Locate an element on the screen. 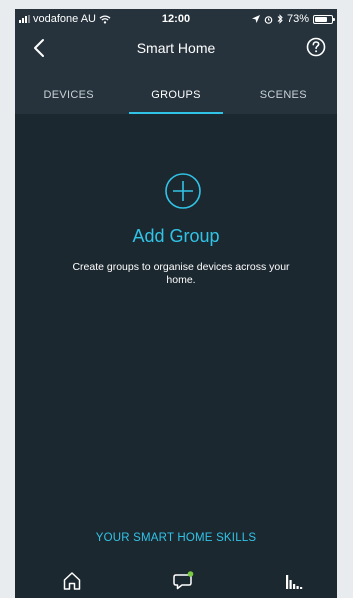 The image size is (353, 598). status-right: 73% is located at coordinates (293, 19).